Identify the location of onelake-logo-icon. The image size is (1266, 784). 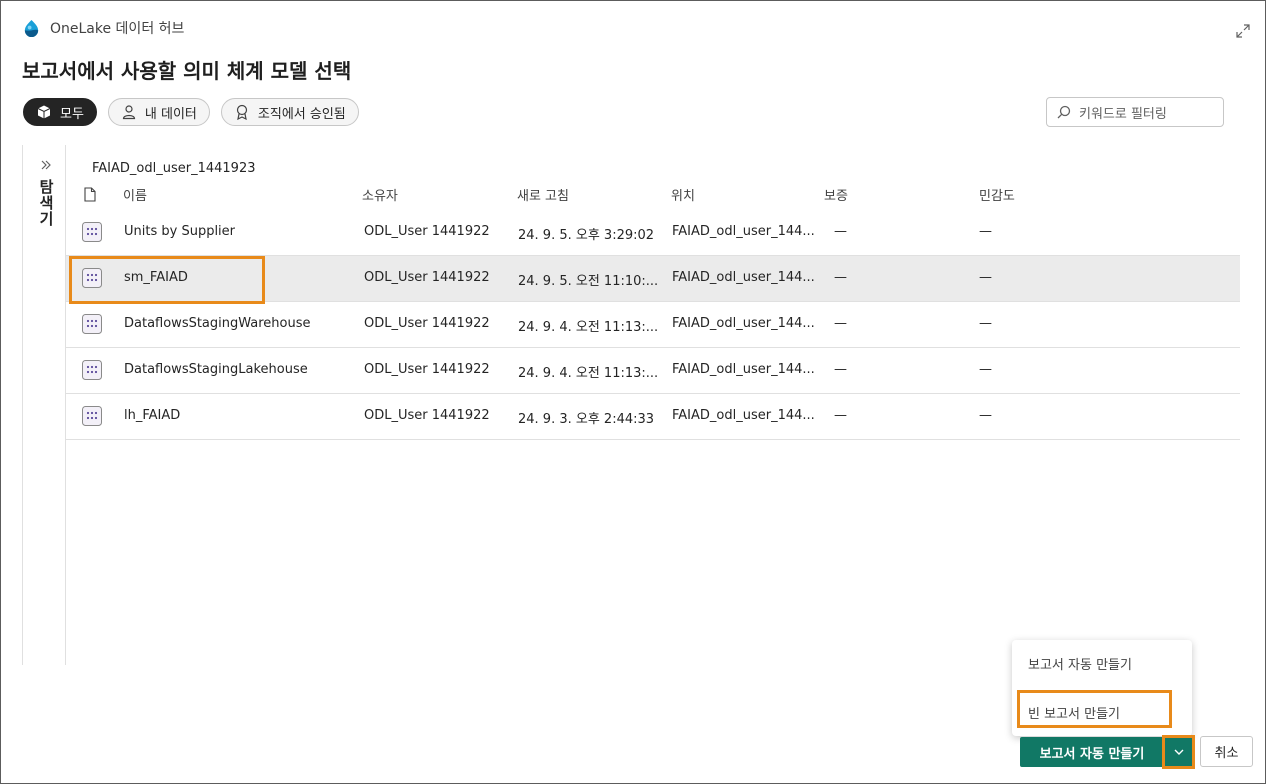
(31, 28).